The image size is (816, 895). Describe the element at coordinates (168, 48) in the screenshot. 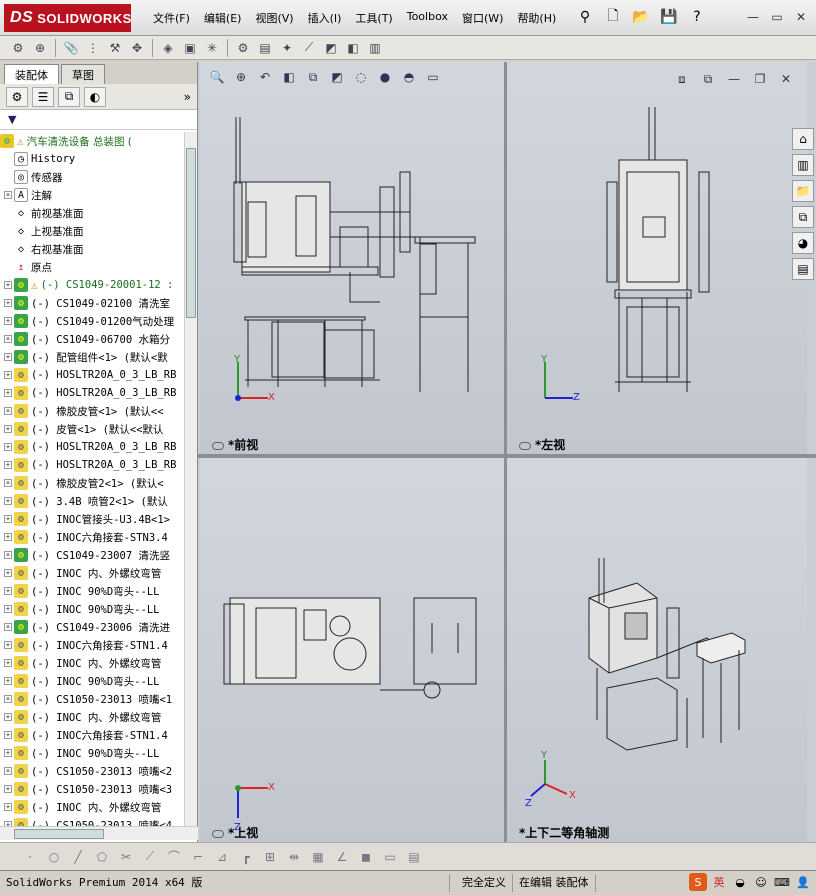

I see `show-hidden-icon: ◈` at that location.